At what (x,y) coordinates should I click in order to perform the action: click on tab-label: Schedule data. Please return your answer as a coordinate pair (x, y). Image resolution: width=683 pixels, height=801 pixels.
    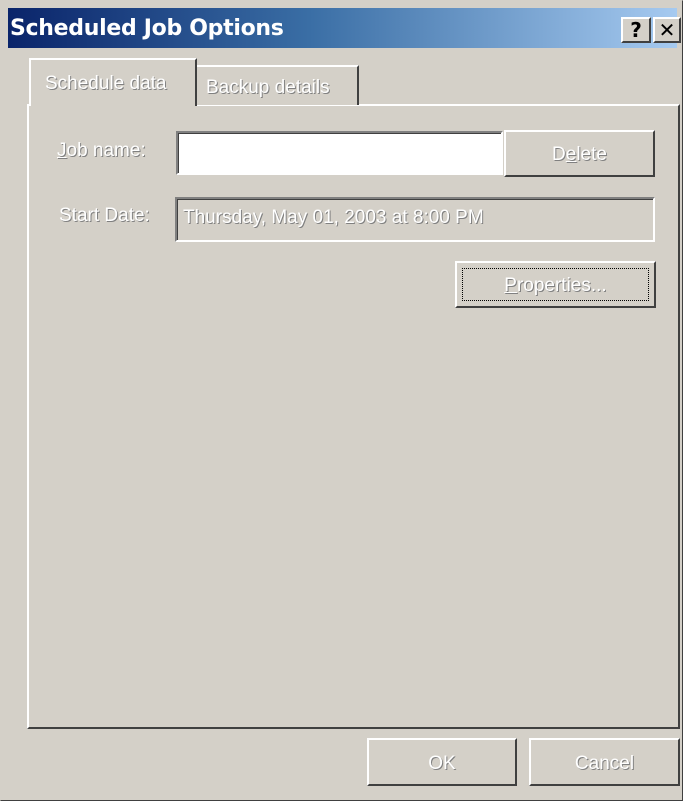
    Looking at the image, I should click on (106, 83).